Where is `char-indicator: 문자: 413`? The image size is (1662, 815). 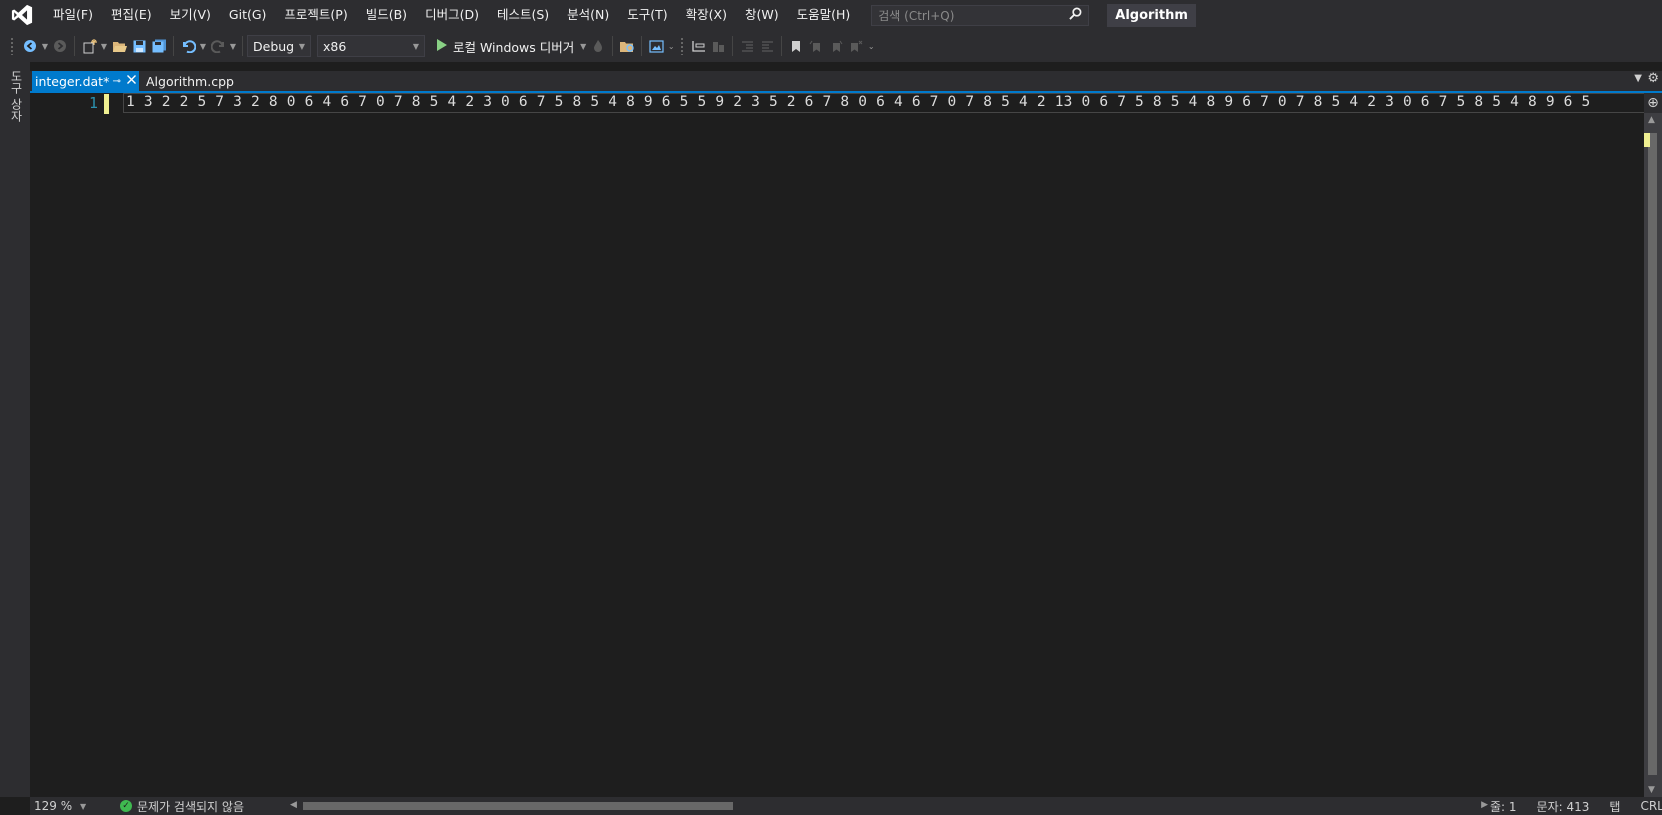
char-indicator: 문자: 413 is located at coordinates (1563, 806).